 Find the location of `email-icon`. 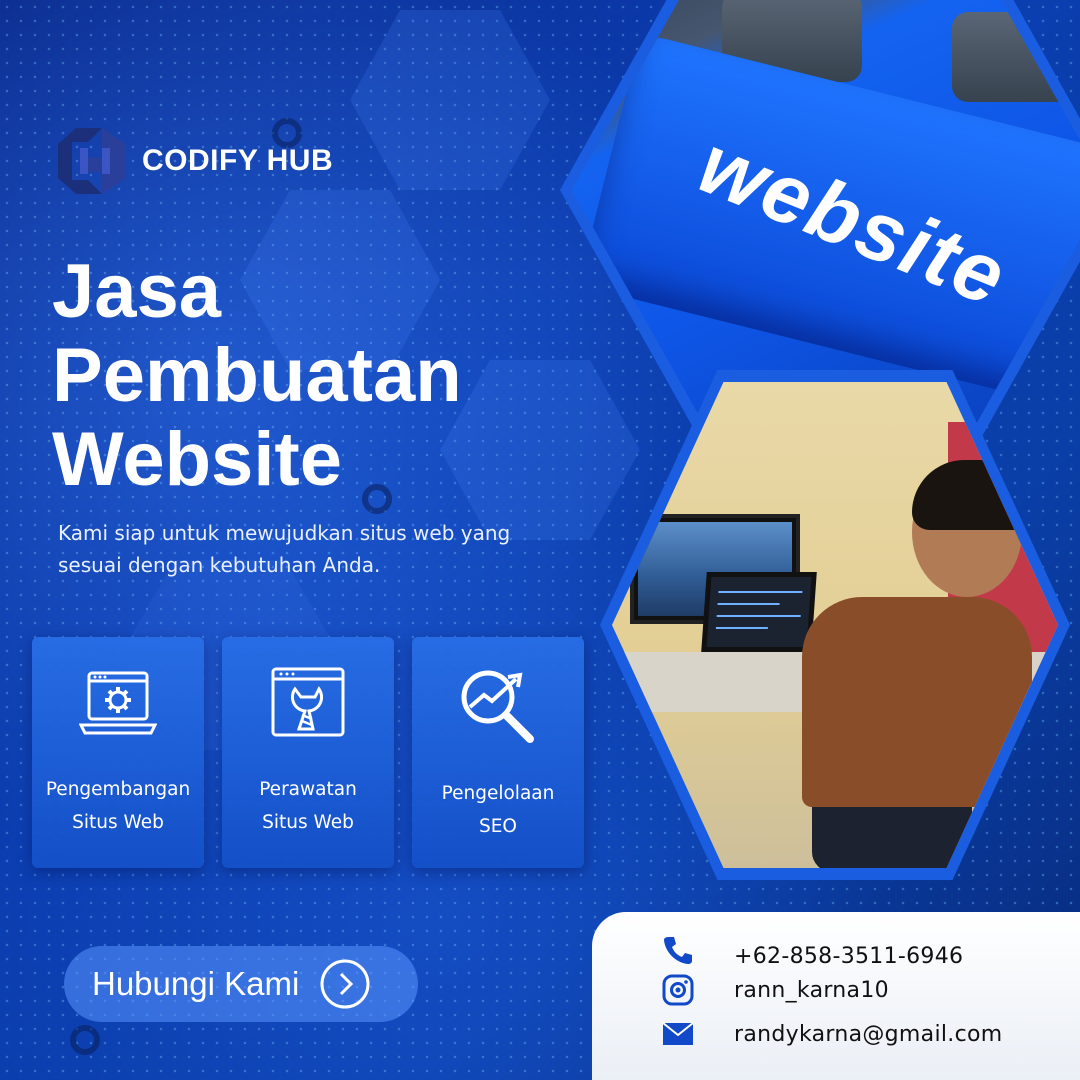

email-icon is located at coordinates (678, 1034).